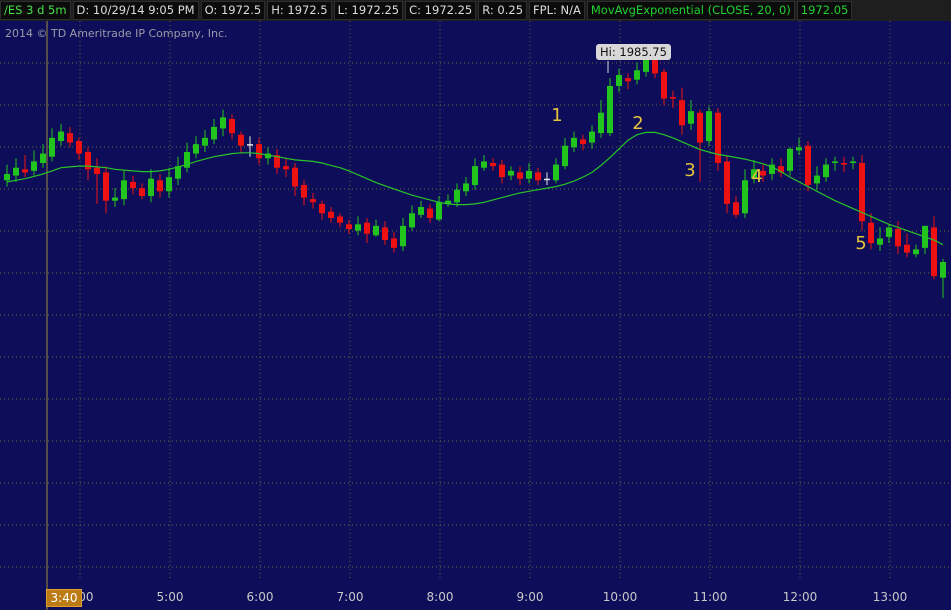  Describe the element at coordinates (756, 176) in the screenshot. I see `annotation-label: 4` at that location.